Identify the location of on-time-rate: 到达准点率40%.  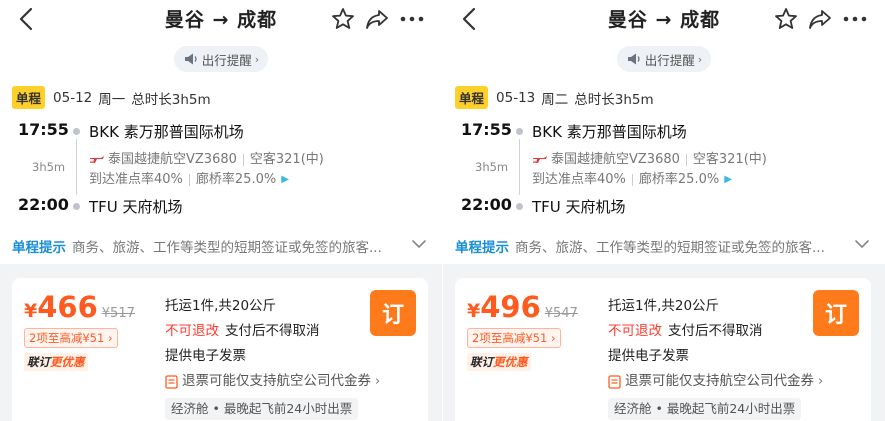
(136, 179).